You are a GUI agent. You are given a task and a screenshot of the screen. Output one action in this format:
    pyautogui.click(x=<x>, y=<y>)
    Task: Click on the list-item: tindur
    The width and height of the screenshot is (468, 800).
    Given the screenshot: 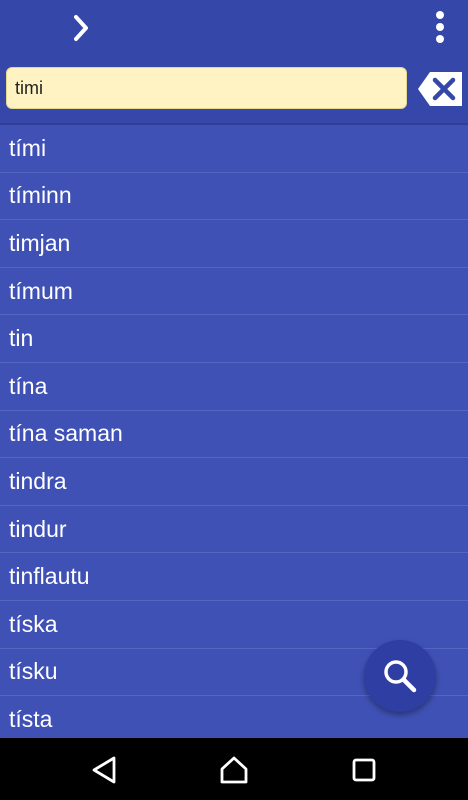 What is the action you would take?
    pyautogui.click(x=234, y=530)
    